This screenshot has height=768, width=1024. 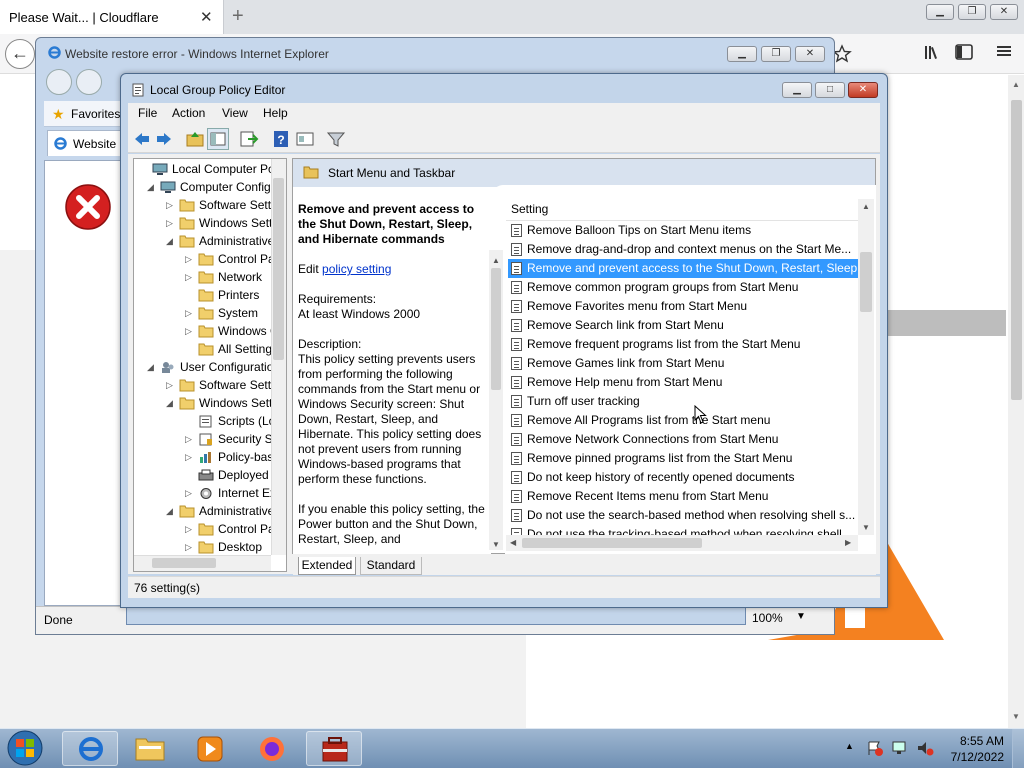 What do you see at coordinates (223, 547) in the screenshot?
I see `tree-item: ▷ Desktop` at bounding box center [223, 547].